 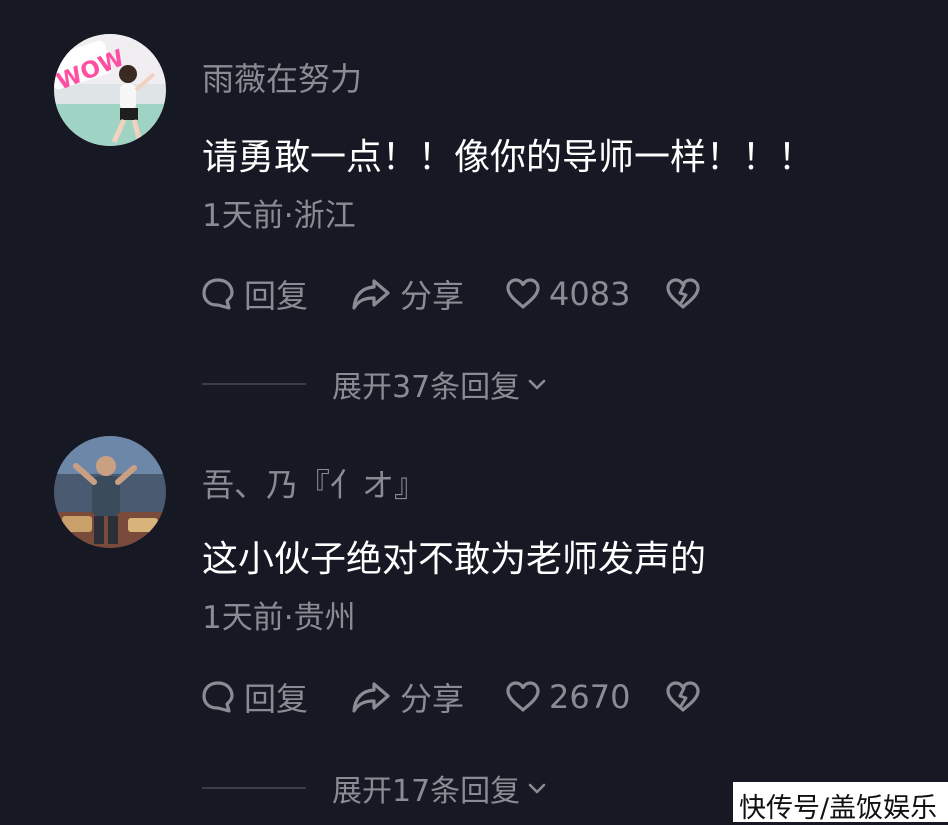 I want to click on comment-text: 这小伙子绝对不敢为老师发声的, so click(x=454, y=559).